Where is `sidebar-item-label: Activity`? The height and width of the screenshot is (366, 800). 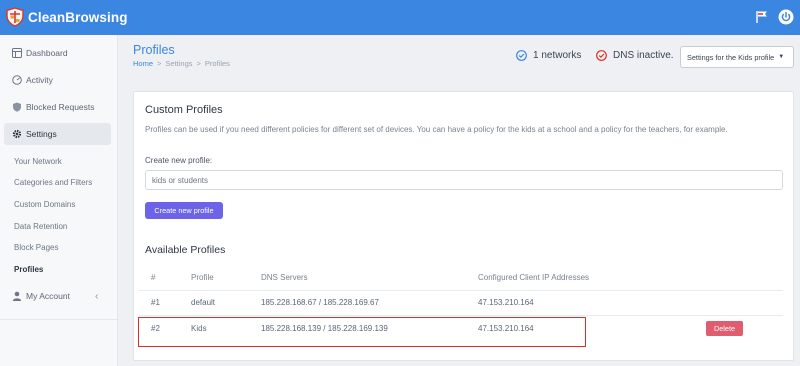
sidebar-item-label: Activity is located at coordinates (39, 80).